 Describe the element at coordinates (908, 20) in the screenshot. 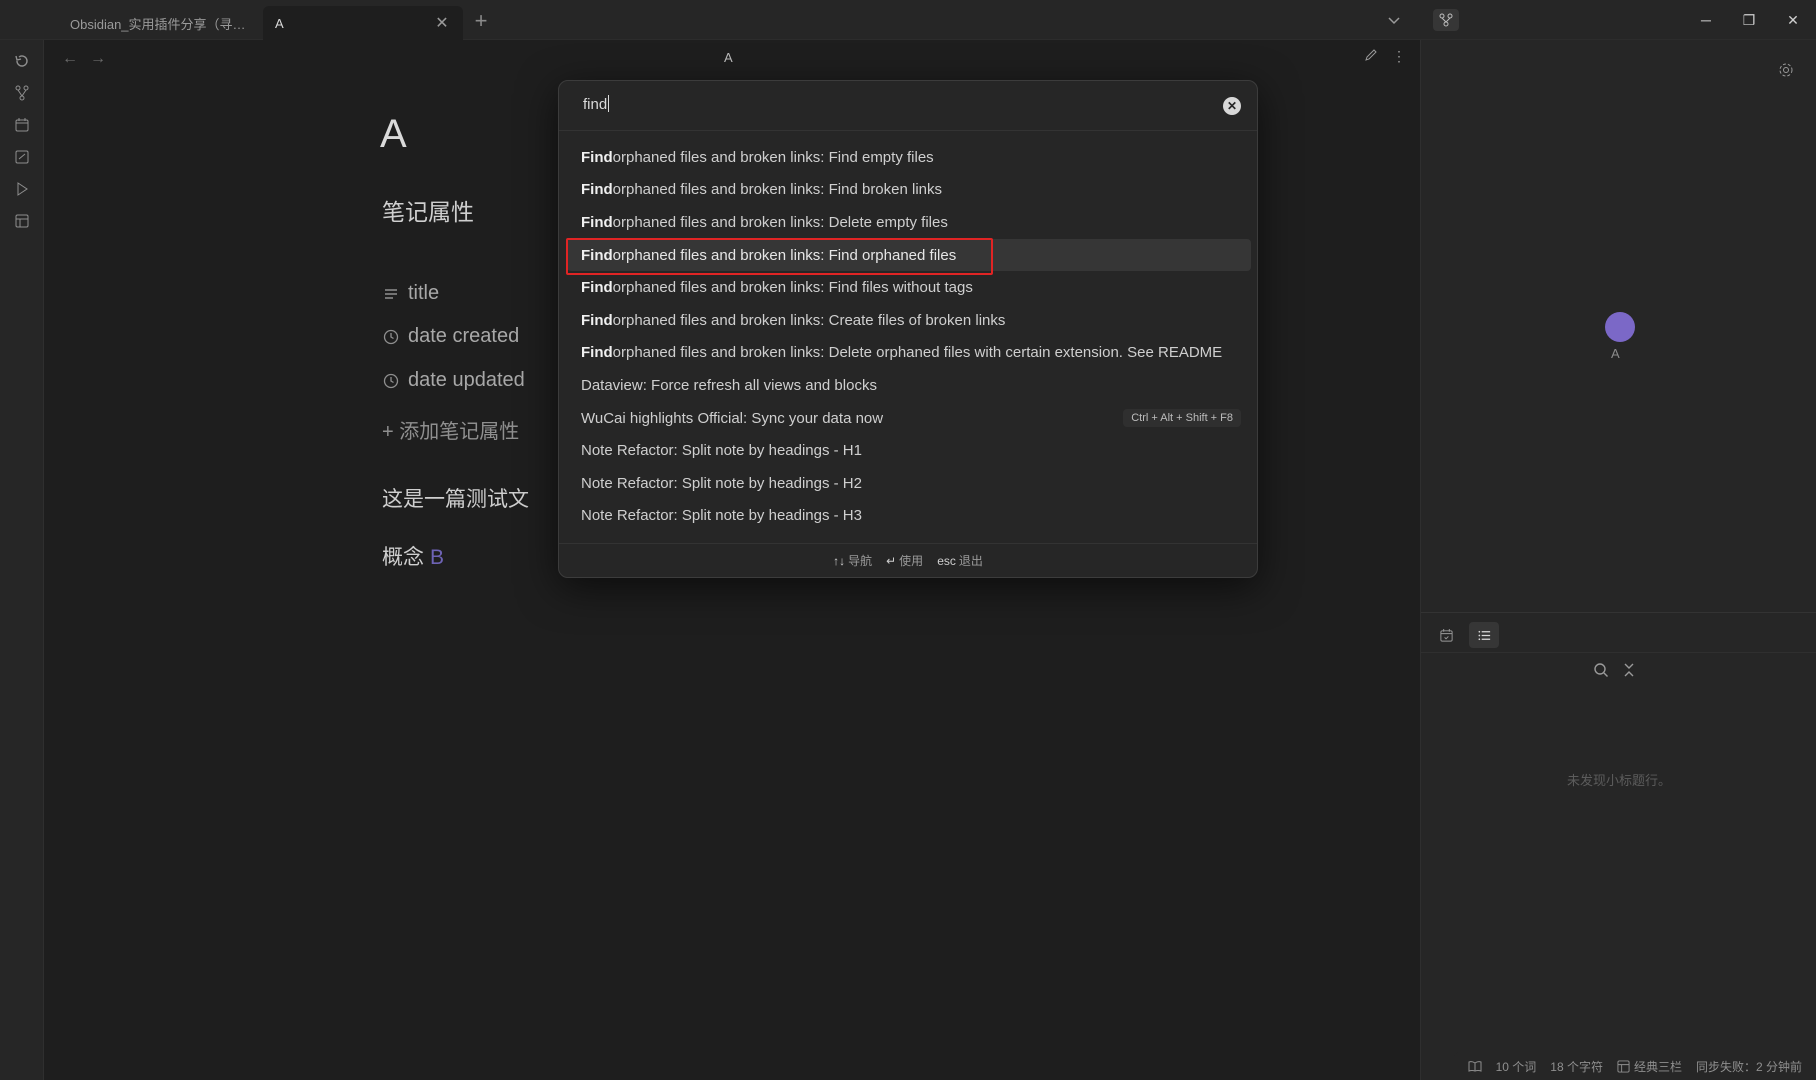

I see `title-bar: Obsidian_实用插件分享（寻找... A ✕ + ─ ❐ ✕` at that location.